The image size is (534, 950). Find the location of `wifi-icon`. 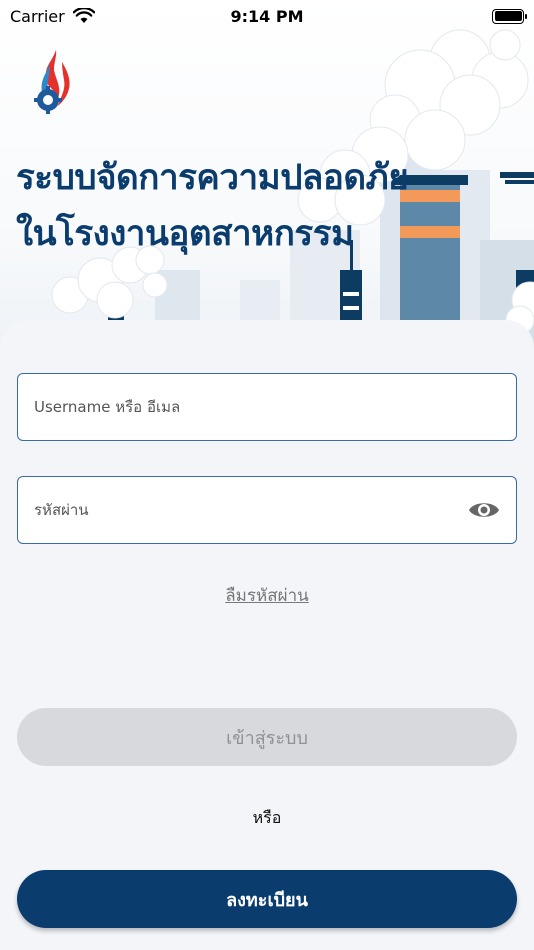

wifi-icon is located at coordinates (83, 15).